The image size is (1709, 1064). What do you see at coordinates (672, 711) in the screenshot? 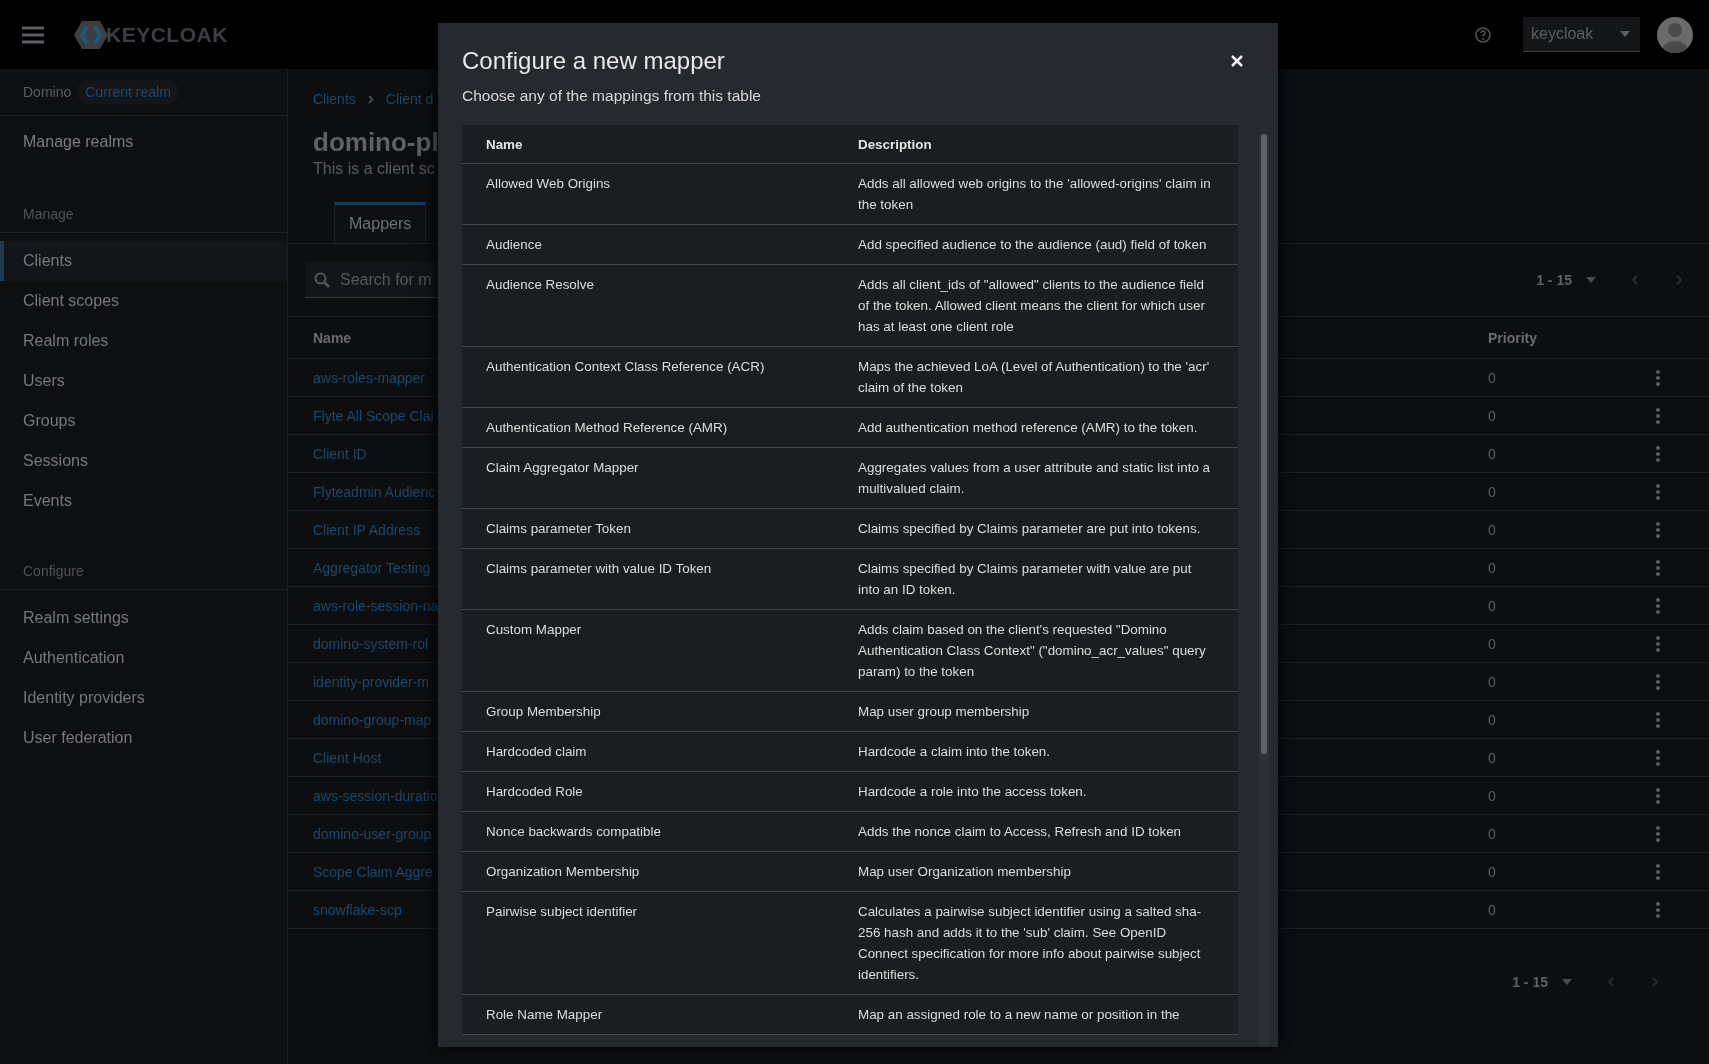
I see `mapper-name: Group Membership` at bounding box center [672, 711].